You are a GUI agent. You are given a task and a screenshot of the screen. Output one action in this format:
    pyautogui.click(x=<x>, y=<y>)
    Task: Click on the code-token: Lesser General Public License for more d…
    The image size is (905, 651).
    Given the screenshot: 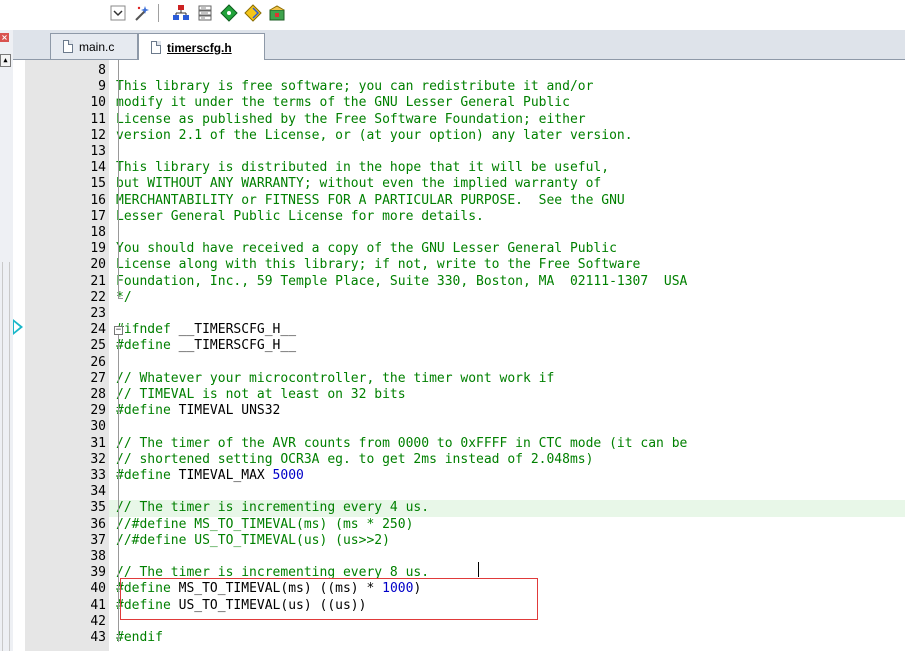 What is the action you would take?
    pyautogui.click(x=300, y=216)
    